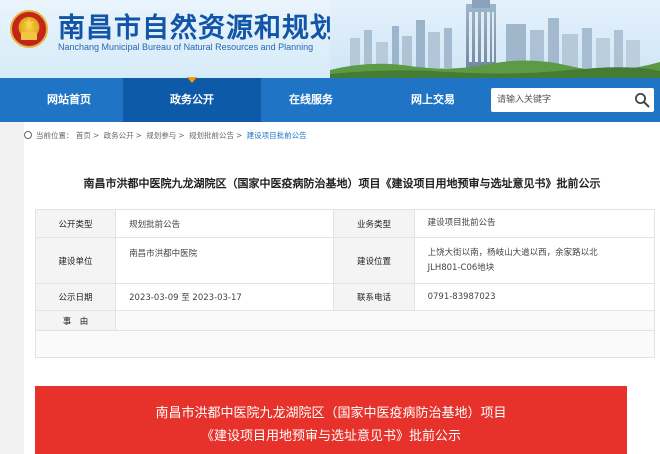  Describe the element at coordinates (212, 25) in the screenshot. I see `site-title: 南昌市自然资源和规划局` at that location.